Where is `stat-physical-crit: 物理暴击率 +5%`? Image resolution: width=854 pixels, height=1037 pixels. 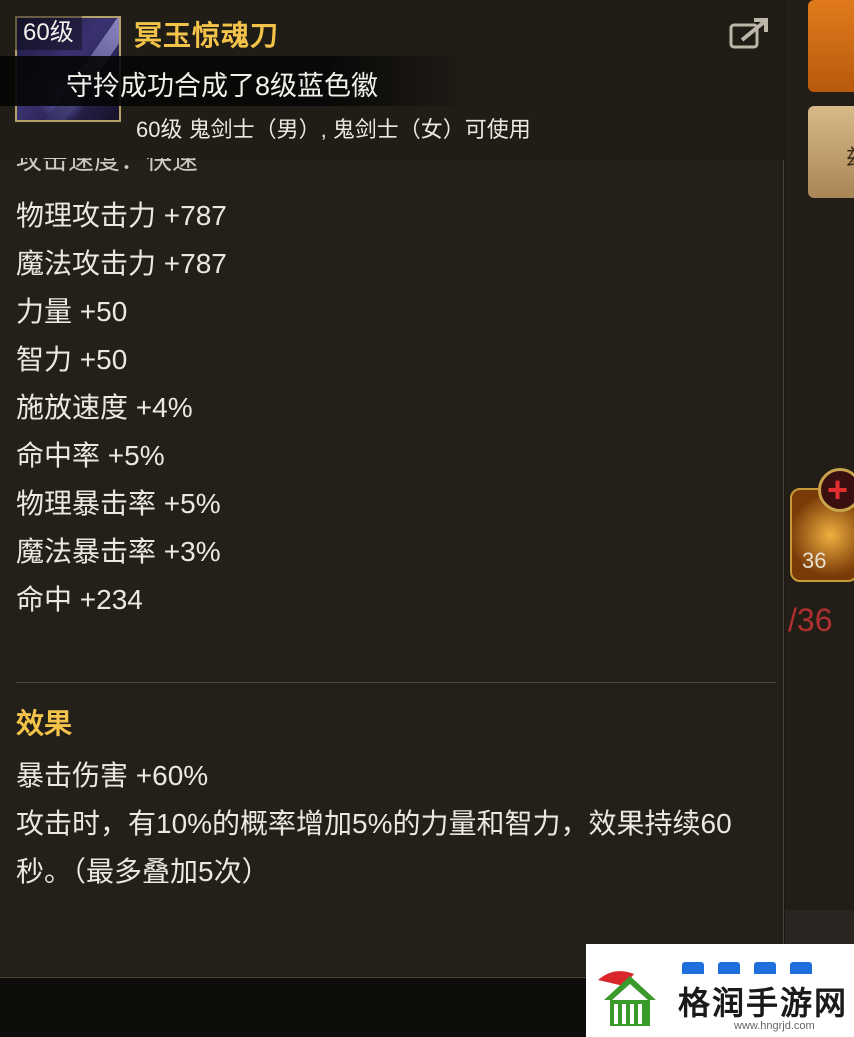 stat-physical-crit: 物理暴击率 +5% is located at coordinates (118, 503).